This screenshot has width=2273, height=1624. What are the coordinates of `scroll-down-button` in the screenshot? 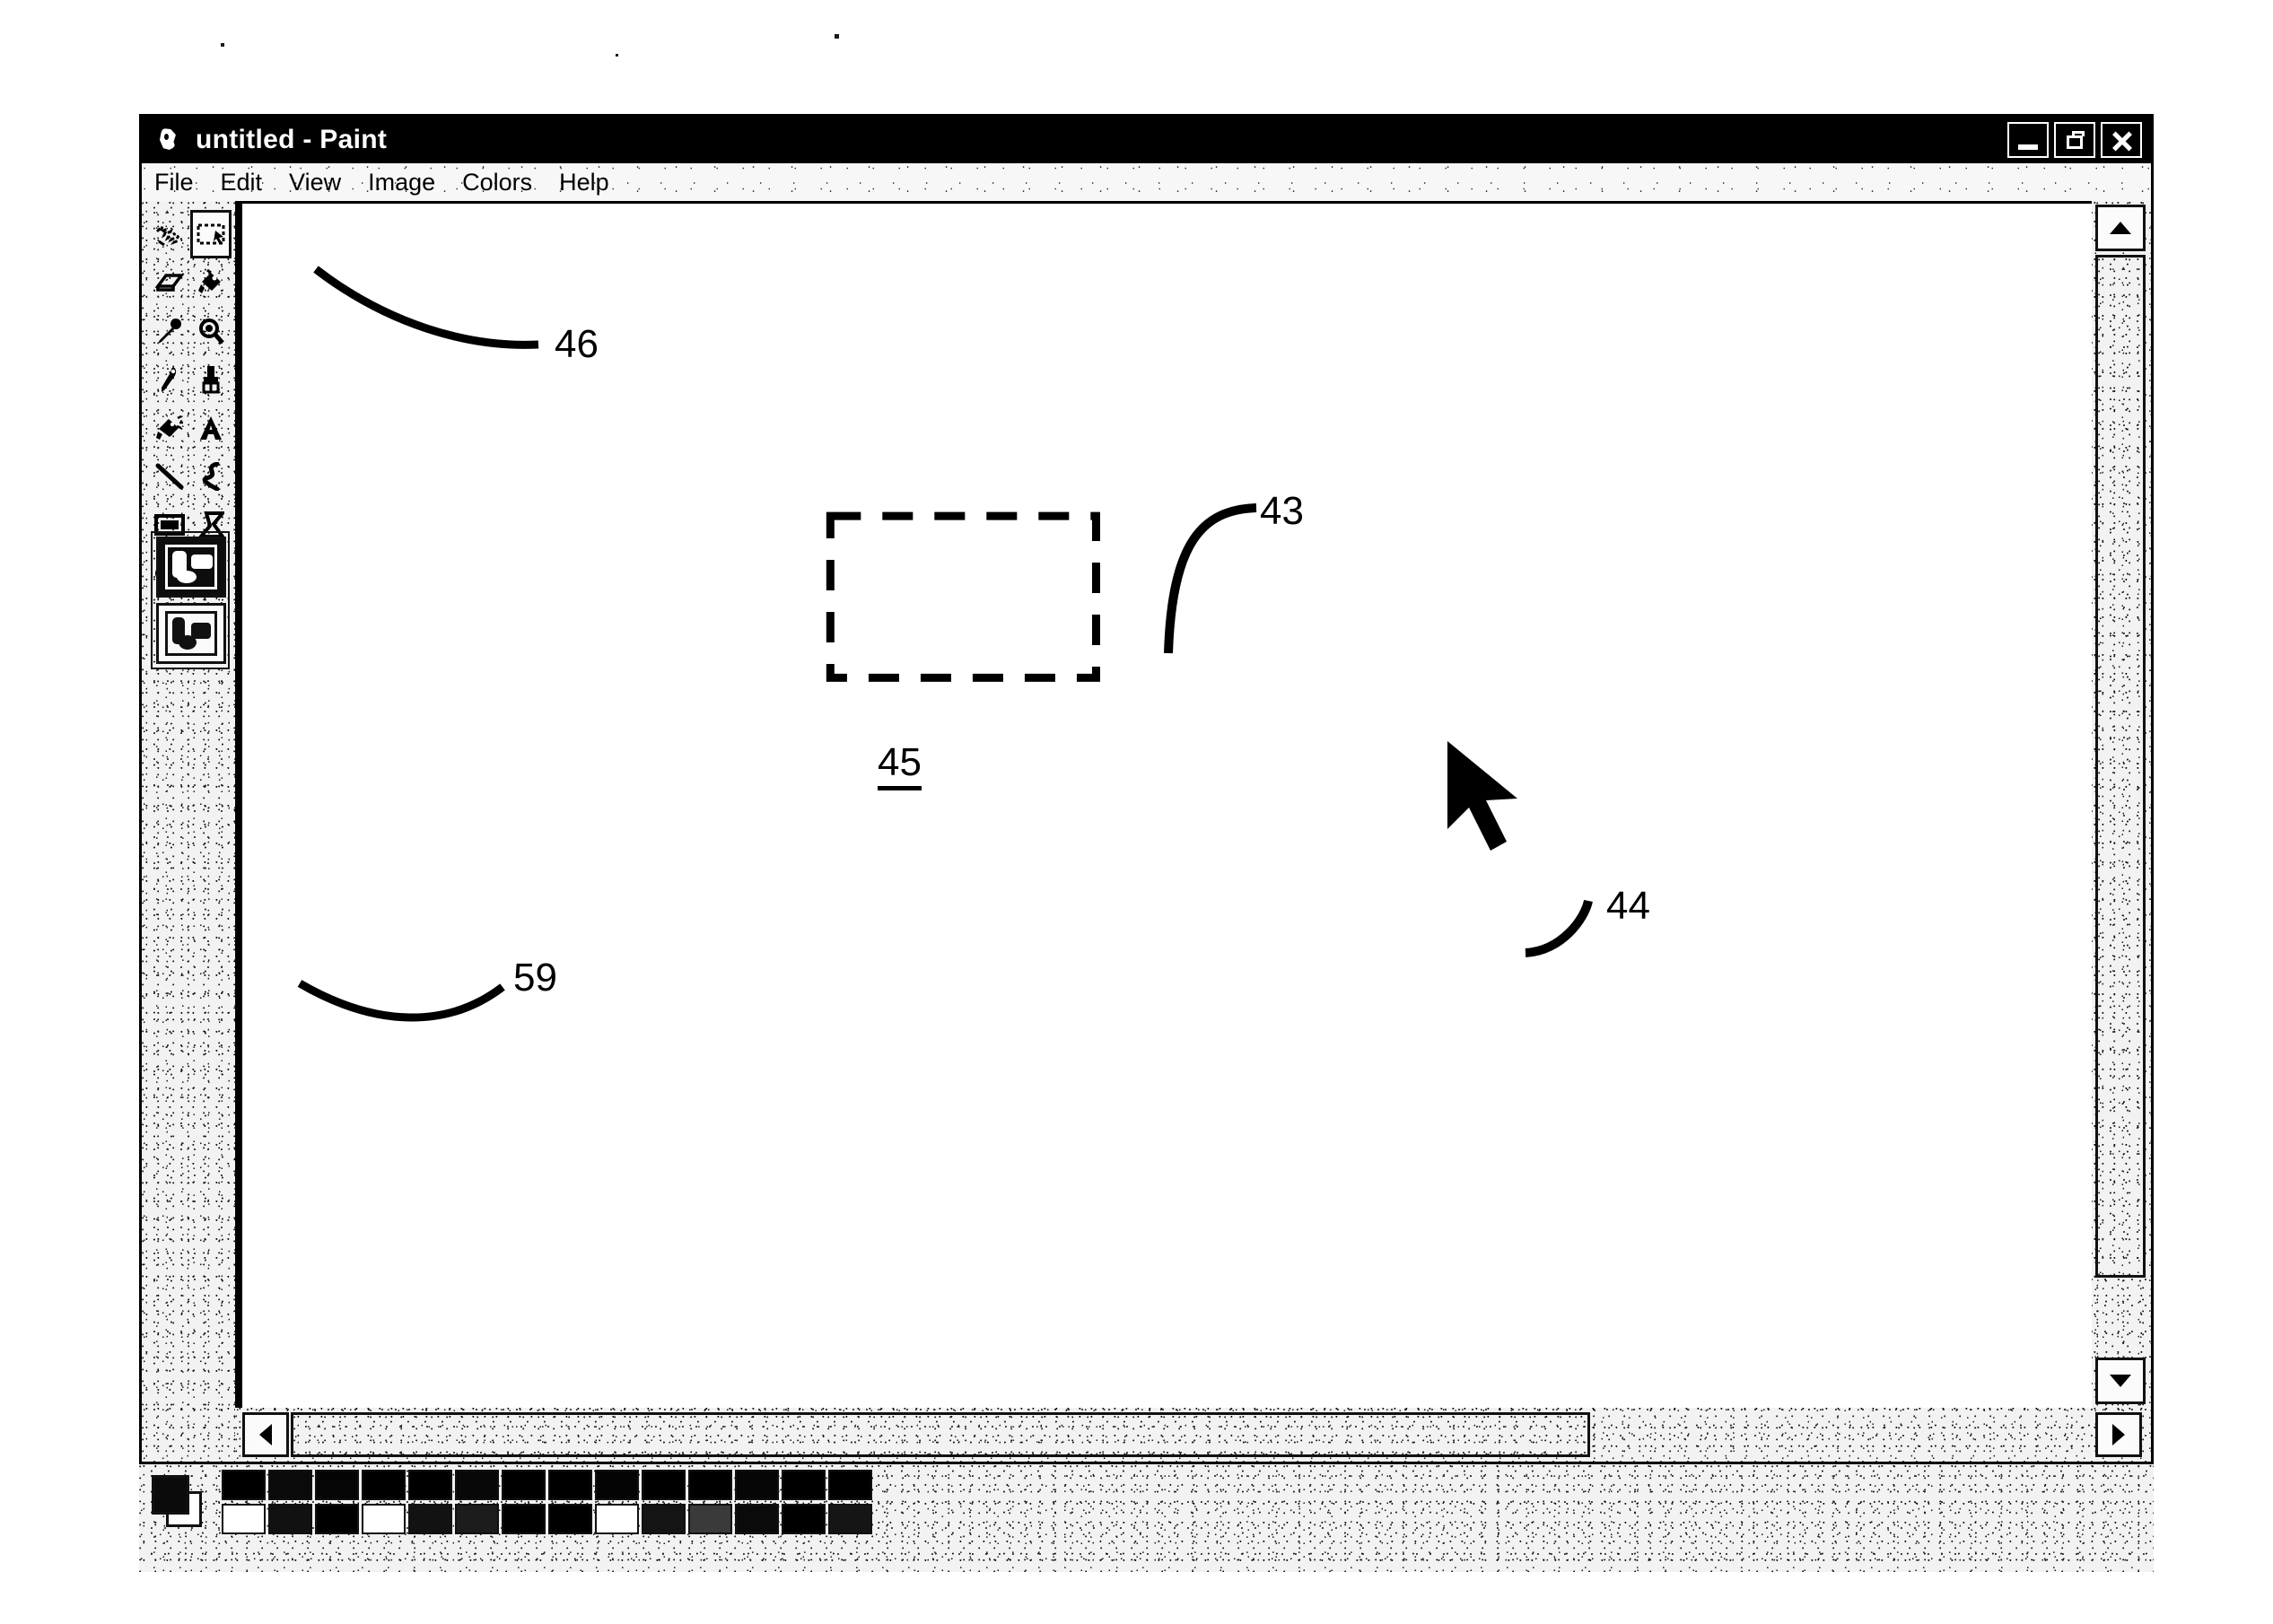 It's located at (2120, 1381).